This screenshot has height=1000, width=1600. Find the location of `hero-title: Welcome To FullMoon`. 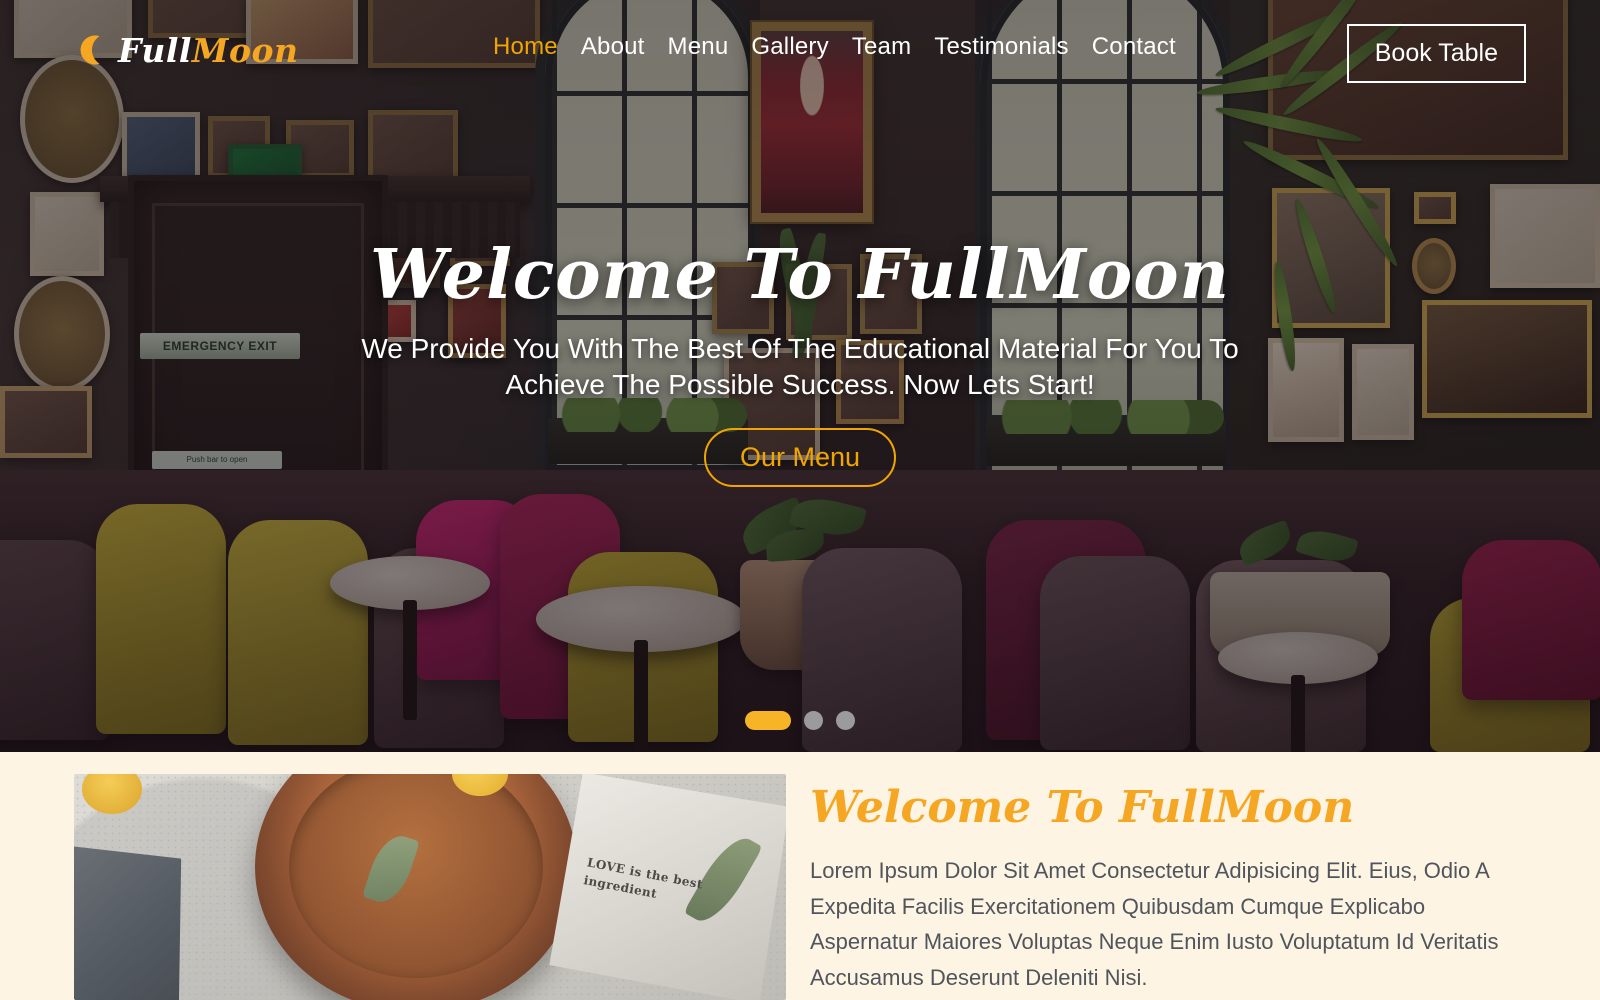

hero-title: Welcome To FullMoon is located at coordinates (799, 274).